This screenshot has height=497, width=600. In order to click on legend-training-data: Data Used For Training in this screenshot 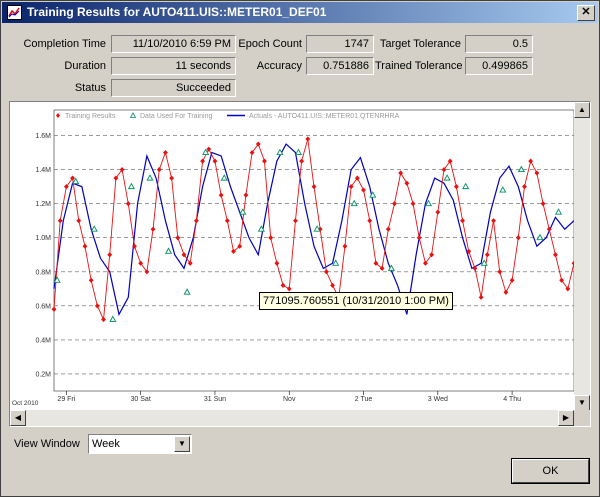, I will do `click(176, 116)`.